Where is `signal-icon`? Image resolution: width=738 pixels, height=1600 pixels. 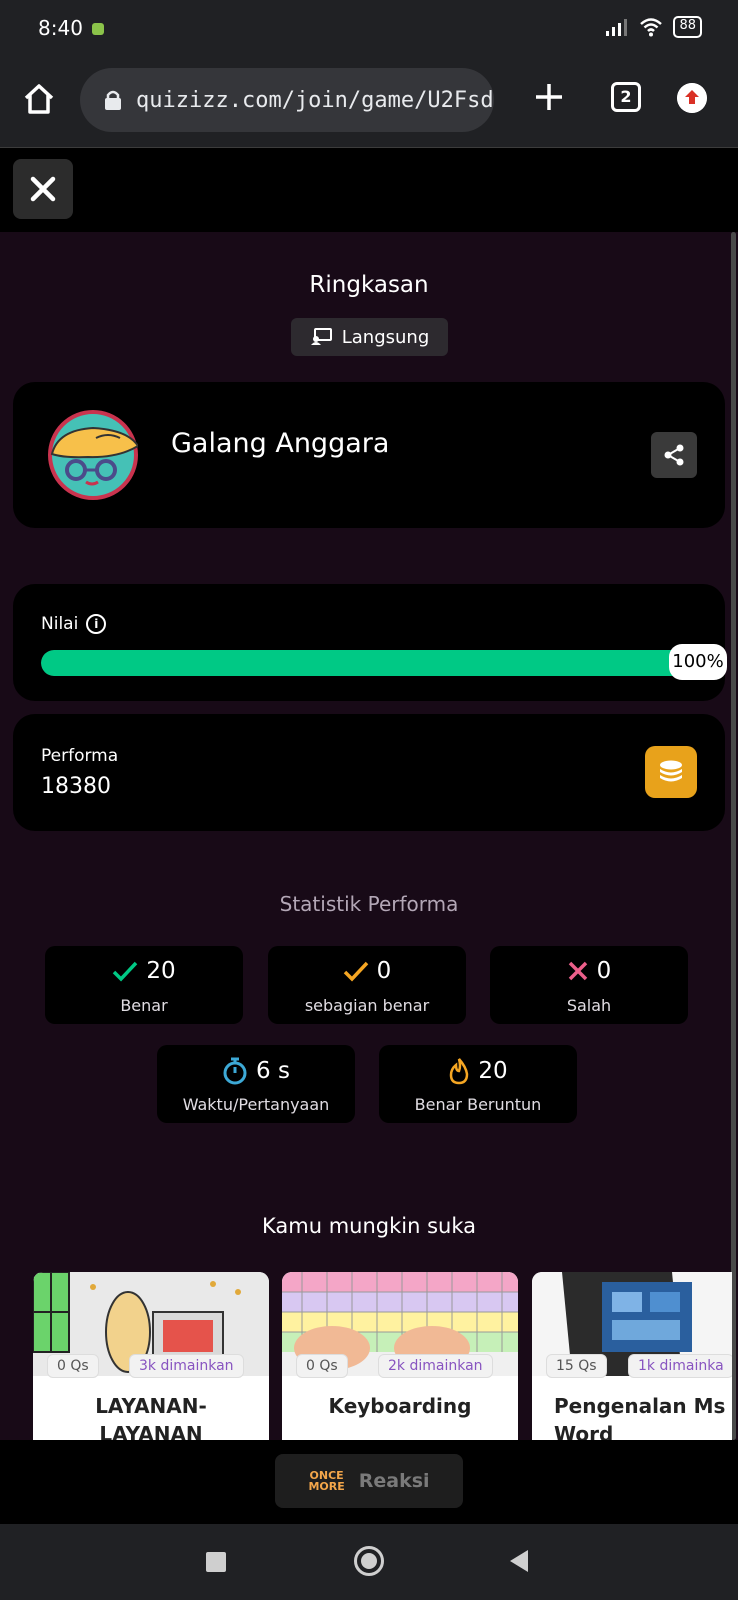
signal-icon is located at coordinates (617, 27).